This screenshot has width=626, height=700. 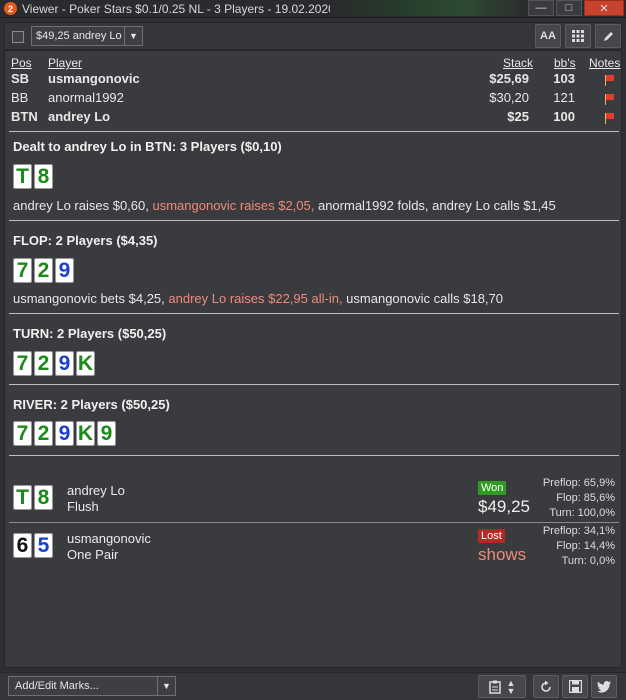 I want to click on grid-icon, so click(x=578, y=36).